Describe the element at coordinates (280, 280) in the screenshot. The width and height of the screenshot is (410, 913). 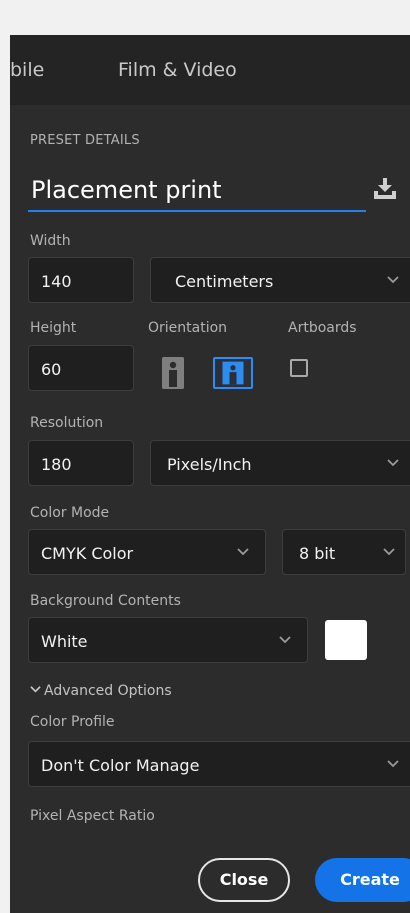
I see `width-unit-select: Centimeters` at that location.